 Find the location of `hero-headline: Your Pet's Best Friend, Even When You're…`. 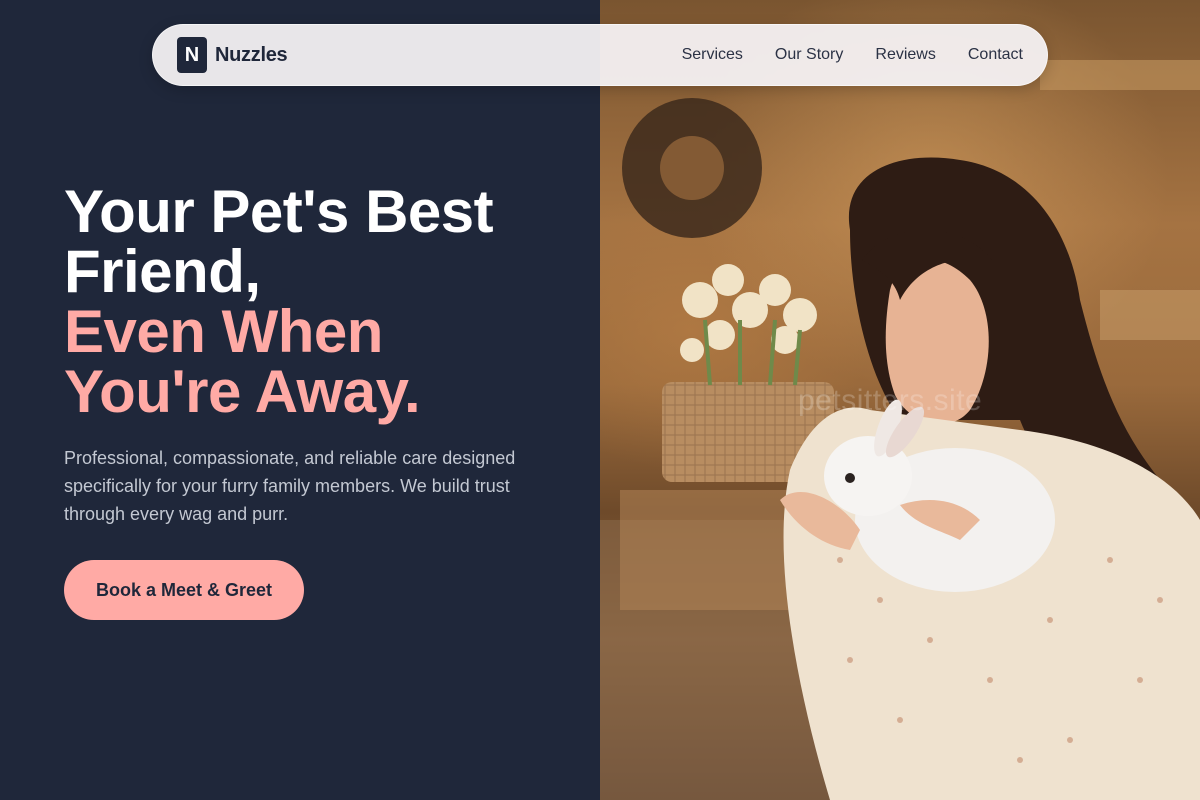

hero-headline: Your Pet's Best Friend, Even When You're… is located at coordinates (324, 302).